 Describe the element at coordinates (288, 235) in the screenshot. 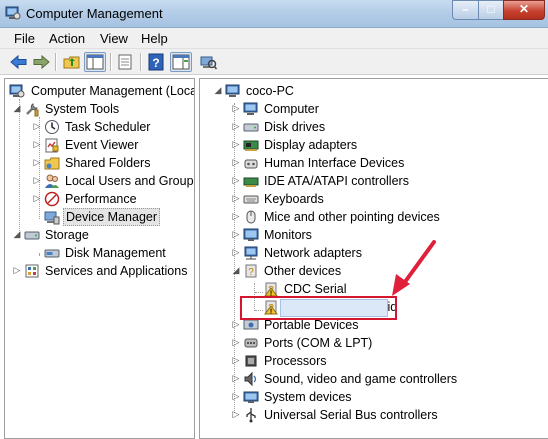

I see `device-label: Monitors` at that location.